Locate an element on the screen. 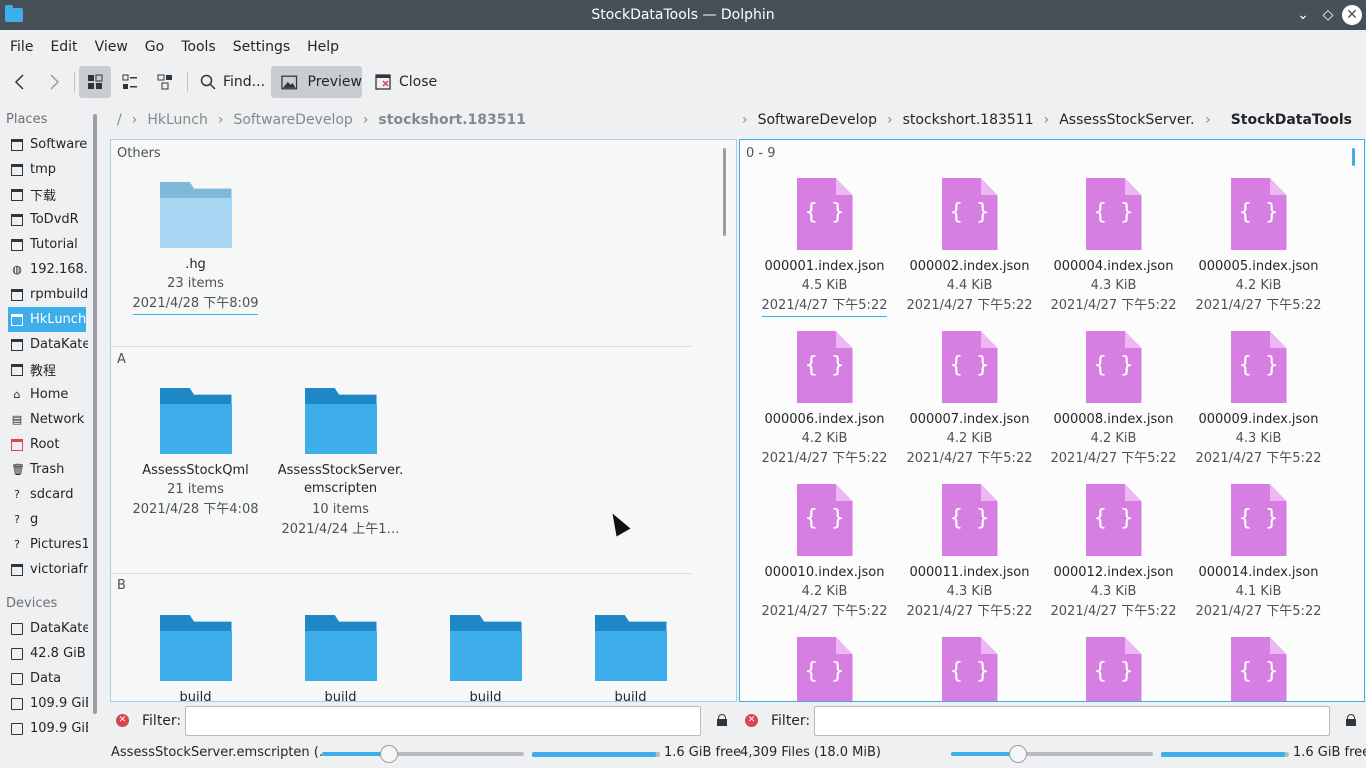  preview-button: Preview is located at coordinates (316, 82).